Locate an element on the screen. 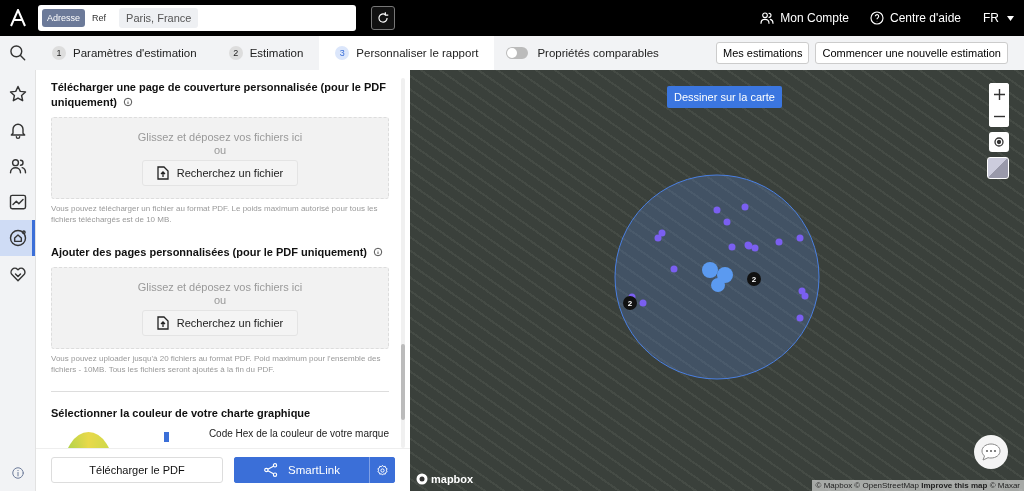 This screenshot has width=1024, height=491. mapbox-mark-icon is located at coordinates (422, 479).